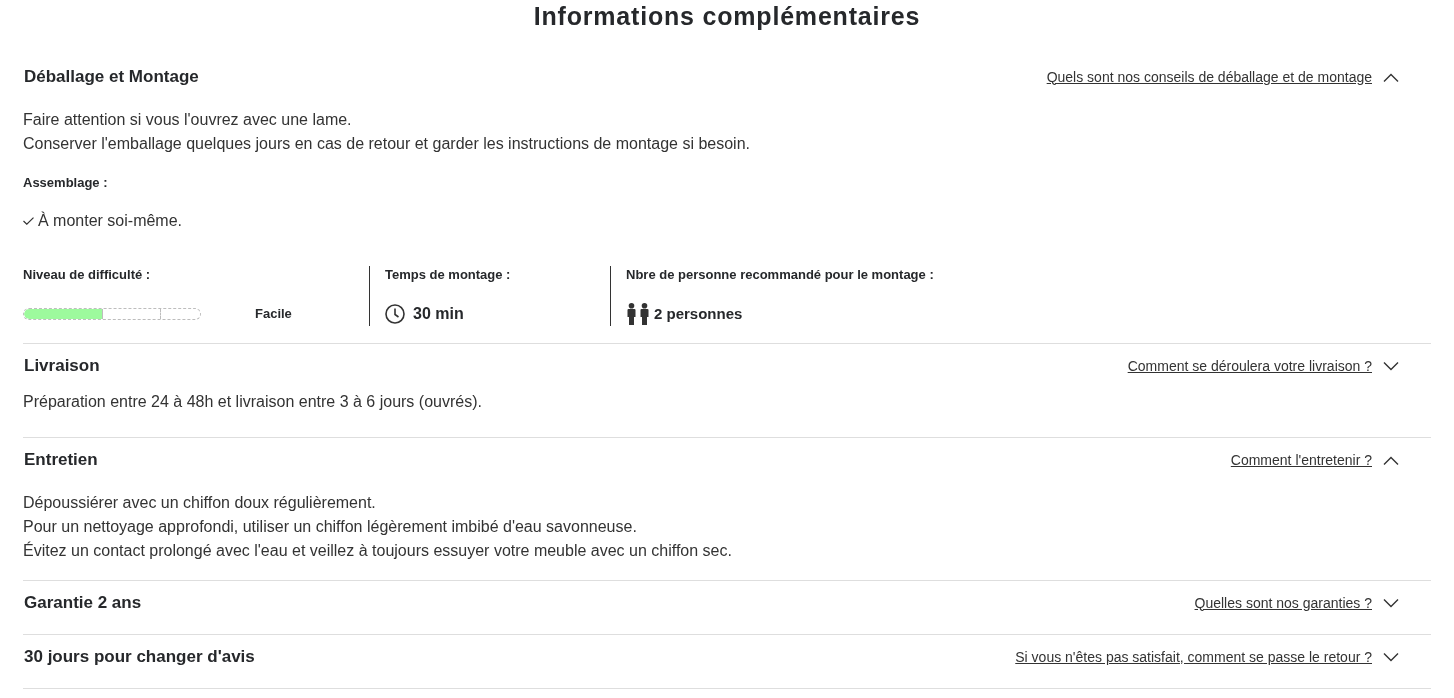 The width and height of the screenshot is (1454, 698). Describe the element at coordinates (60, 460) in the screenshot. I see `section-title: Entretien` at that location.